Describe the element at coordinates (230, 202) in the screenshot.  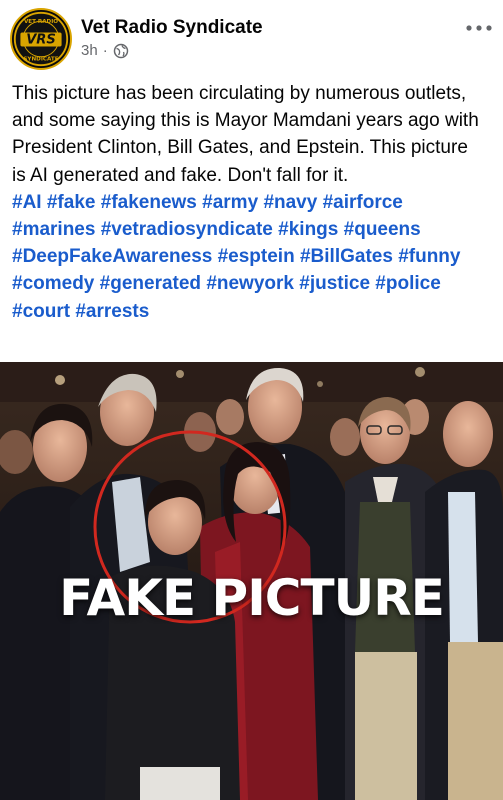
I see `hashtag-link: #army` at that location.